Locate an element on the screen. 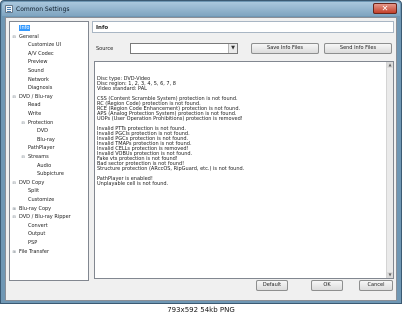  tree-item-label: Subpicture is located at coordinates (50, 174).